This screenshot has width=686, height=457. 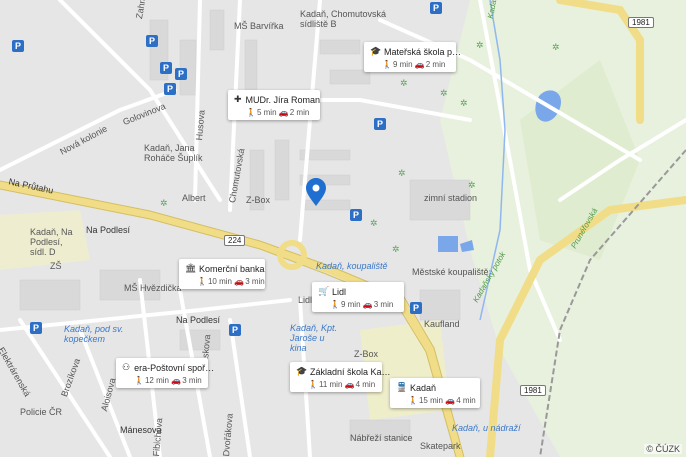 I want to click on poi-card-train: 🚆 Kadaň 🚶15 min 🚗4 min, so click(x=435, y=393).